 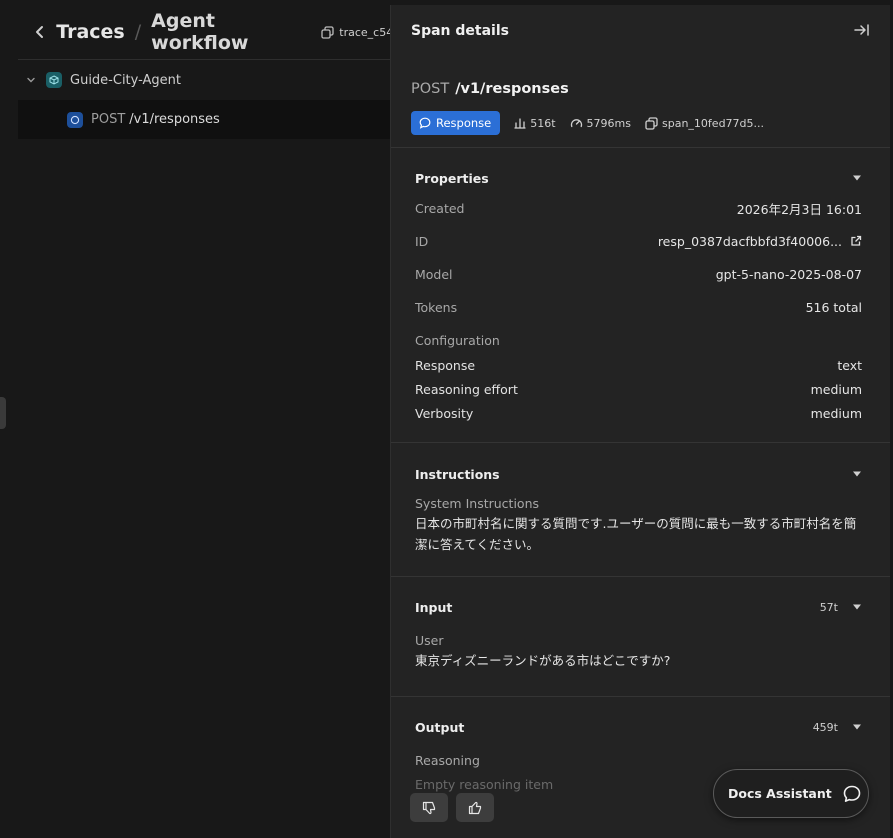 What do you see at coordinates (484, 784) in the screenshot?
I see `reasoning-text: Empty reasoning item` at bounding box center [484, 784].